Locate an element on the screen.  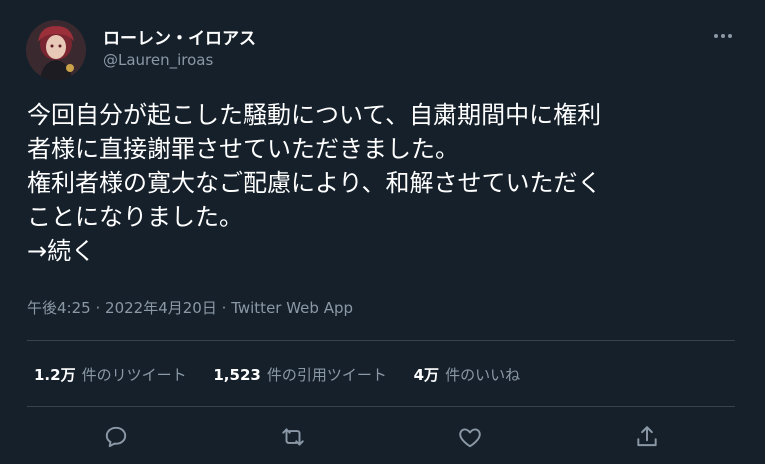
tweet-text-line: →続く is located at coordinates (61, 251).